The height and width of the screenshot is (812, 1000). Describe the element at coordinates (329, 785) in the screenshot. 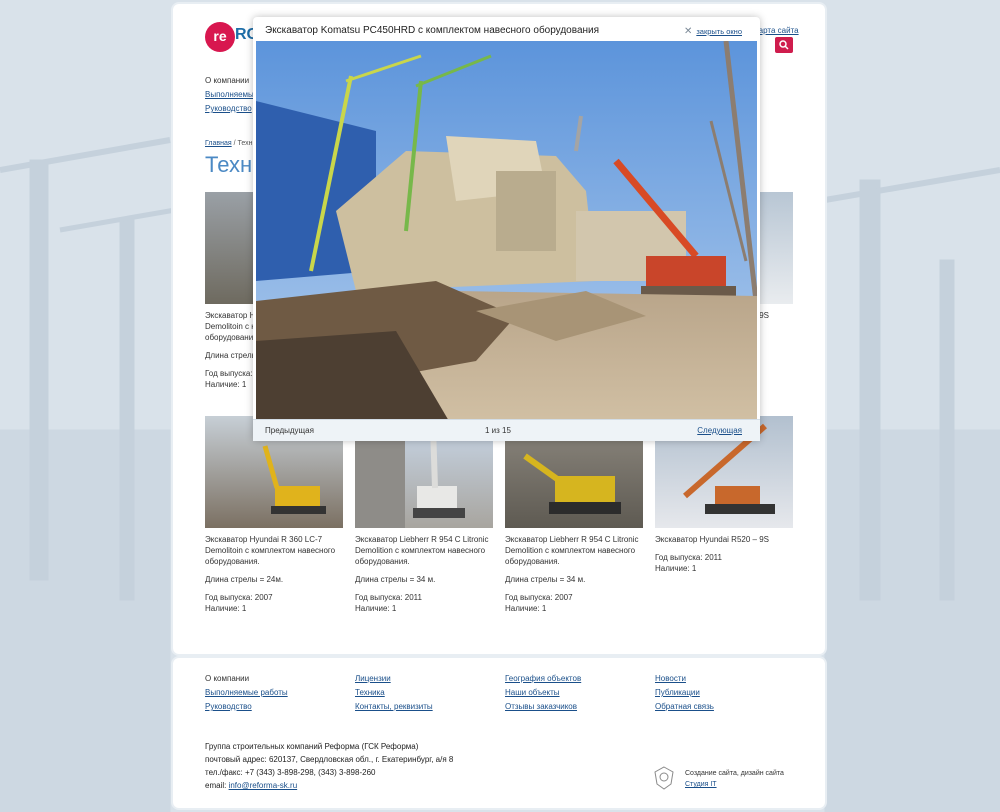

I see `company-email-row: email: info@reforma-sk.ru` at that location.